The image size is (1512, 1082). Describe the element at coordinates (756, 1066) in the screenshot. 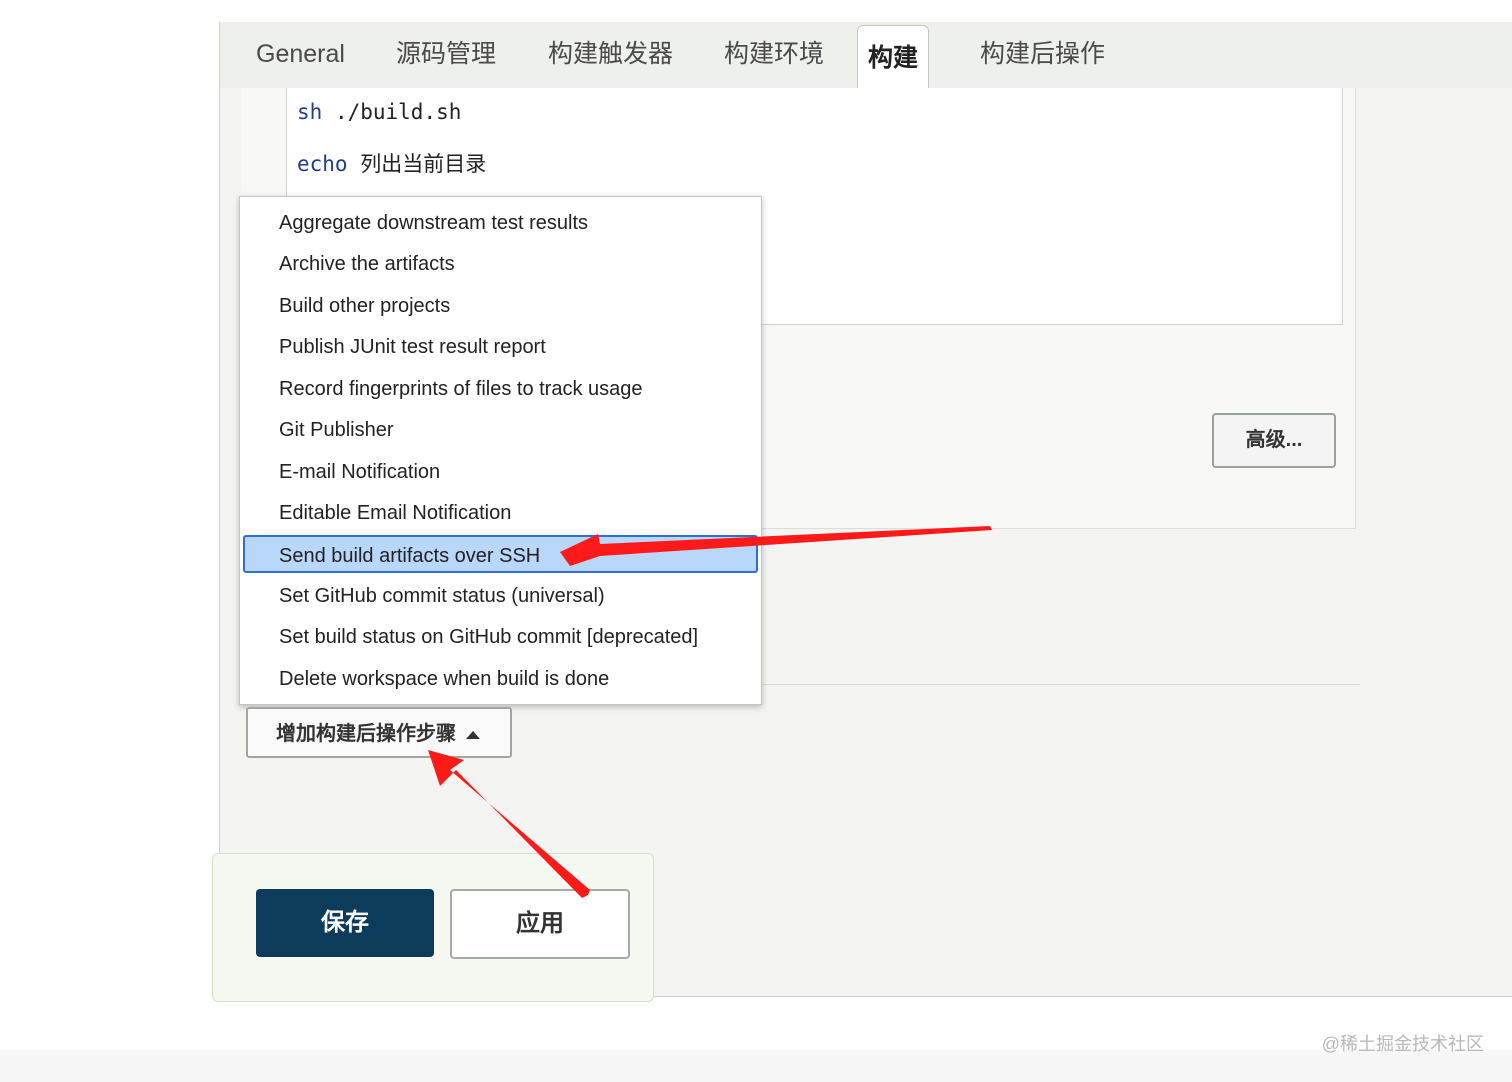

I see `page-footer` at that location.